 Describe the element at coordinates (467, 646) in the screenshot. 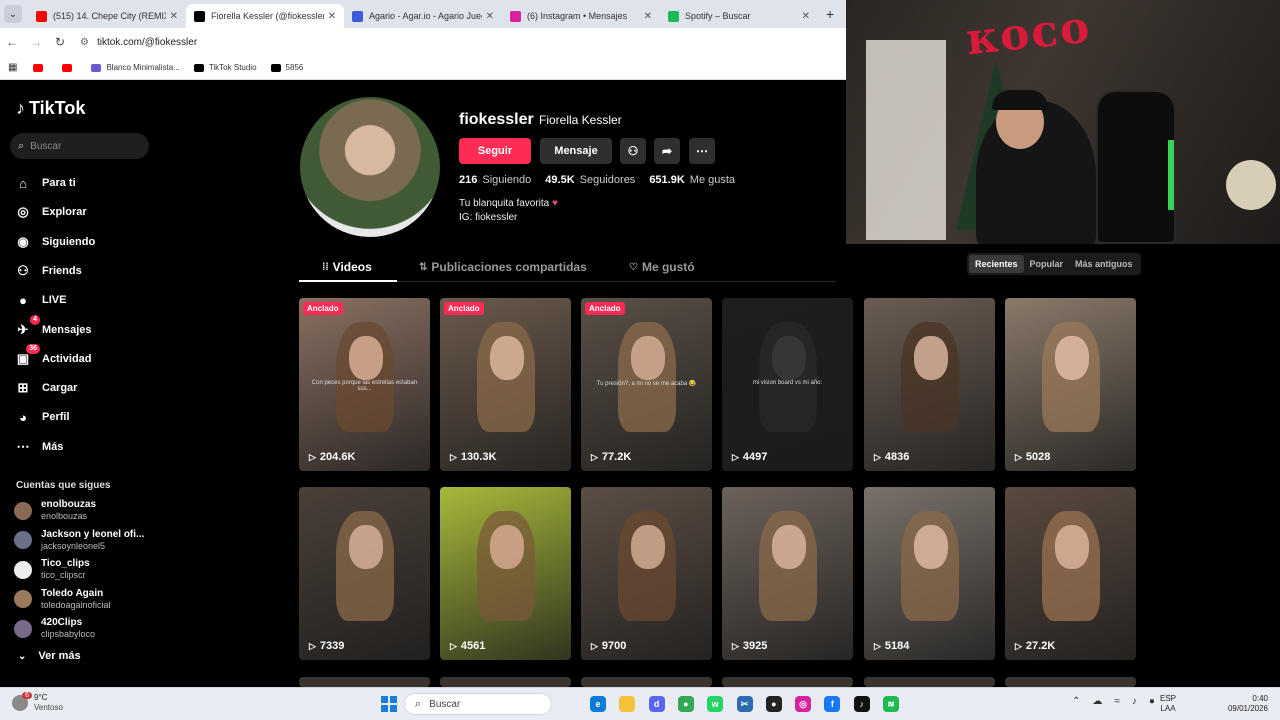

I see `view-count: ▷ 4561` at that location.